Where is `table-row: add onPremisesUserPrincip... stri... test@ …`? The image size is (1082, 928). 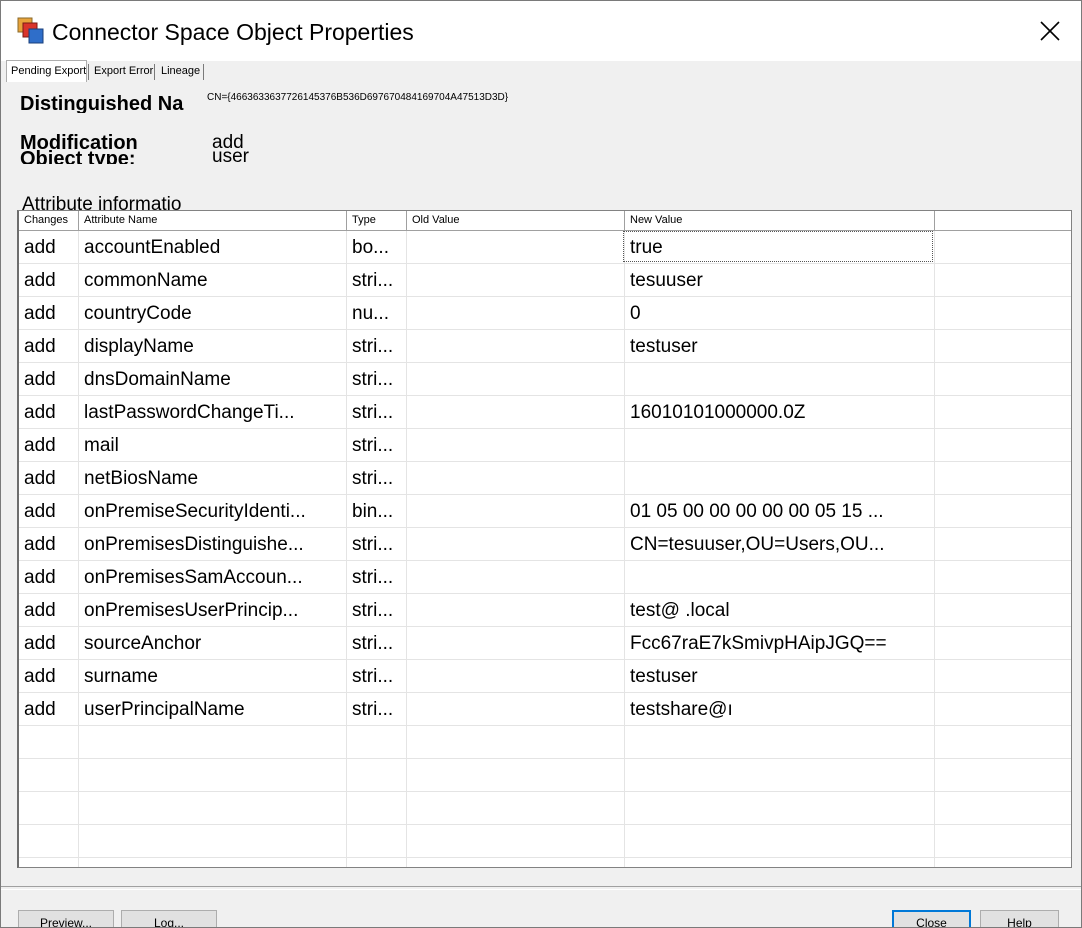
table-row: add onPremisesUserPrincip... stri... test@ … is located at coordinates (545, 610).